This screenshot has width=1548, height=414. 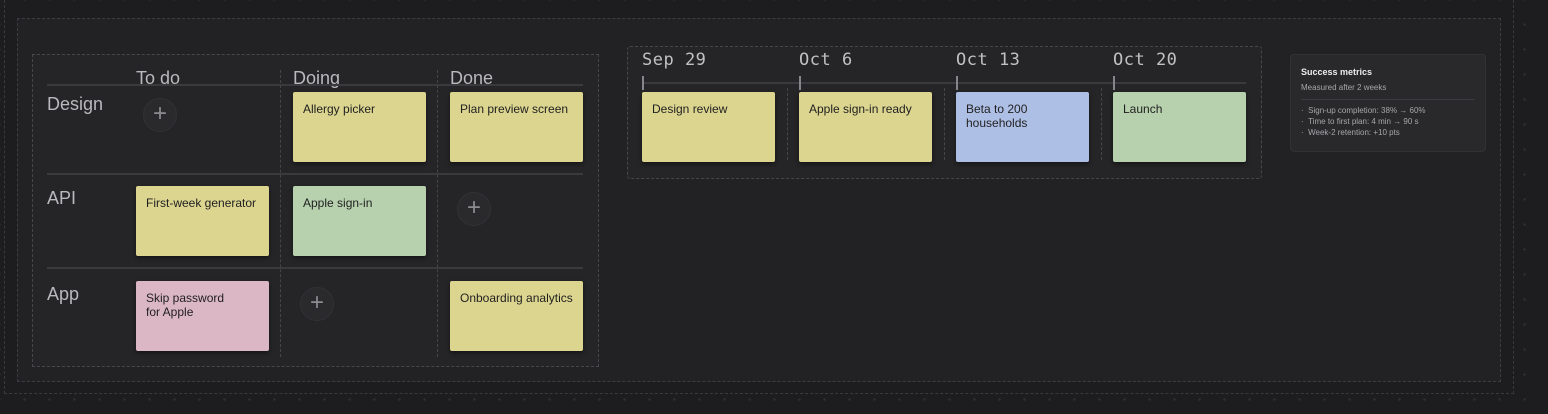 What do you see at coordinates (202, 221) in the screenshot?
I see `sticky-note: First-week generator` at bounding box center [202, 221].